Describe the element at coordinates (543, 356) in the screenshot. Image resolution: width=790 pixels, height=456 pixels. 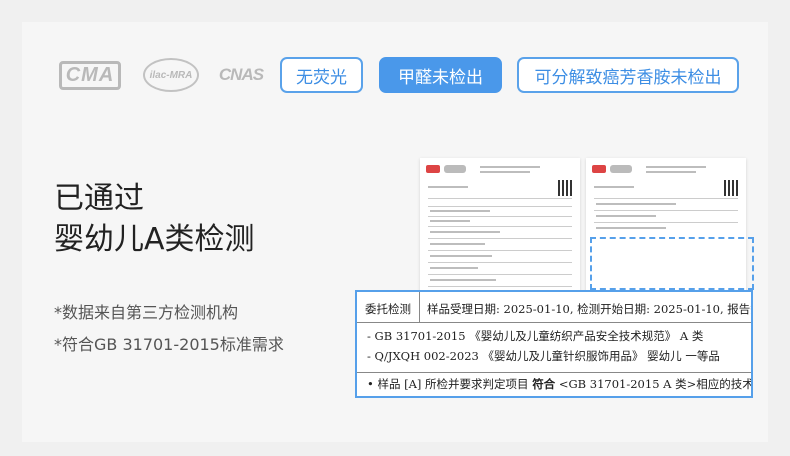
I see `zoom-standard-2: - Q/JXQH 002-2023 《婴幼儿及儿童针织服饰用品》 婴幼儿 一等品` at that location.